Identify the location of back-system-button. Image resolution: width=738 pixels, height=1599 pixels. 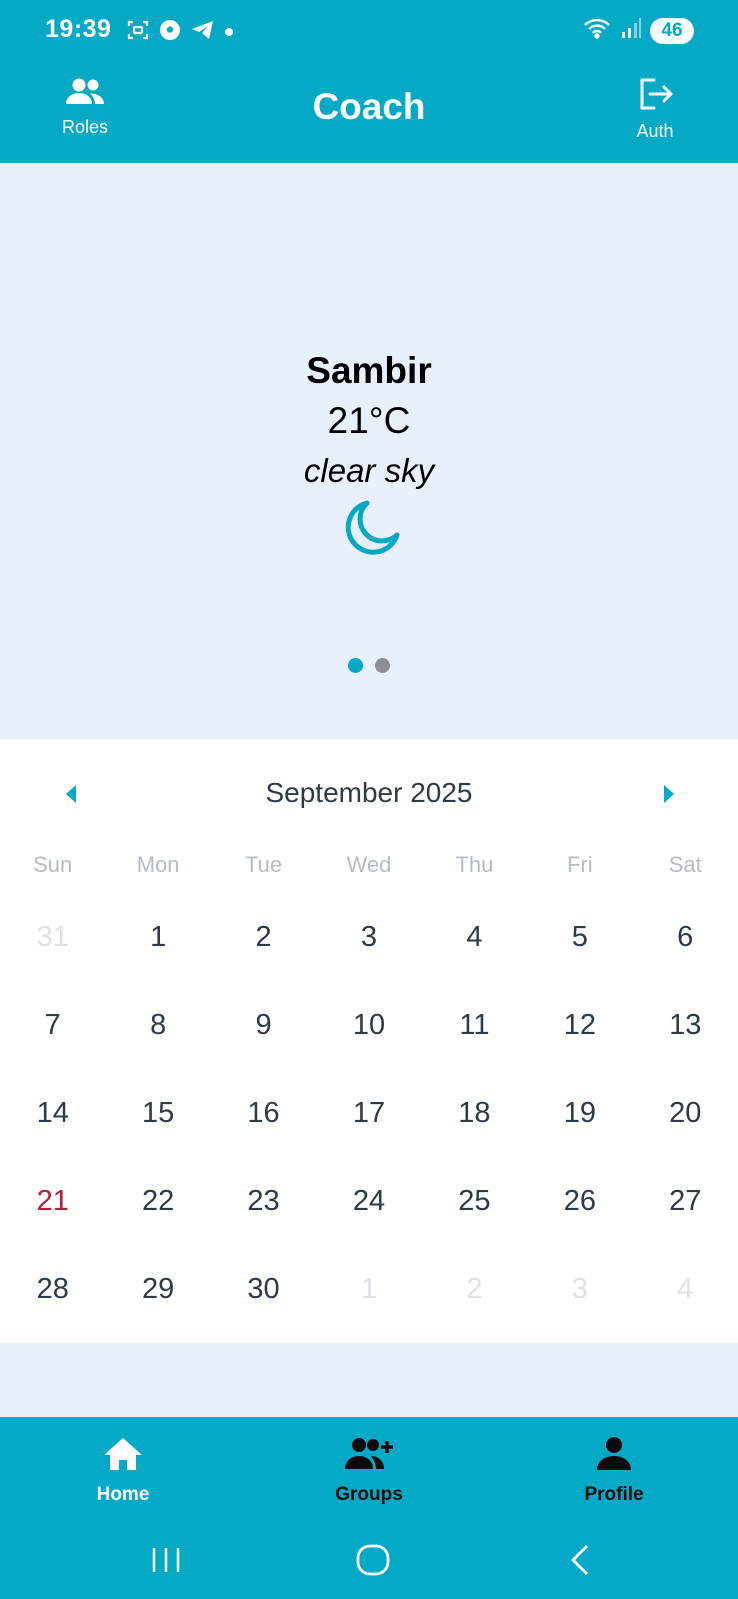
(580, 1560).